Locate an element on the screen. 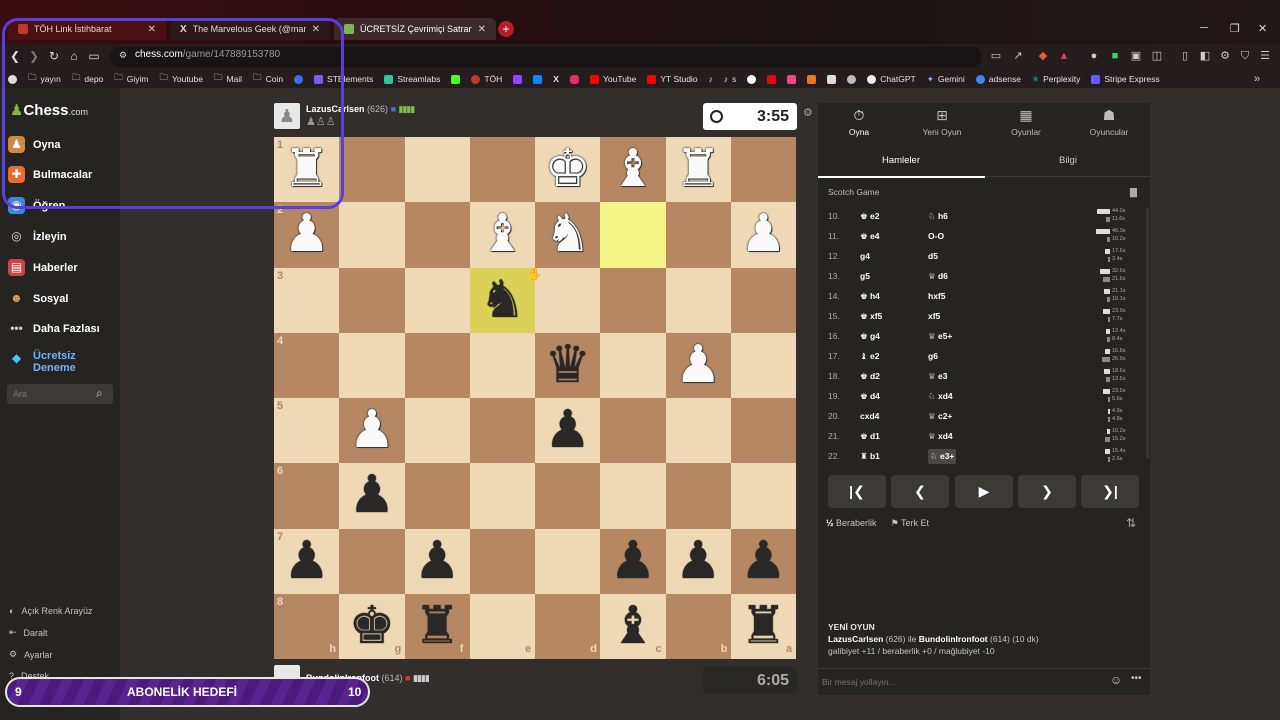 The image size is (1280, 720). square-a6 is located at coordinates (763, 496).